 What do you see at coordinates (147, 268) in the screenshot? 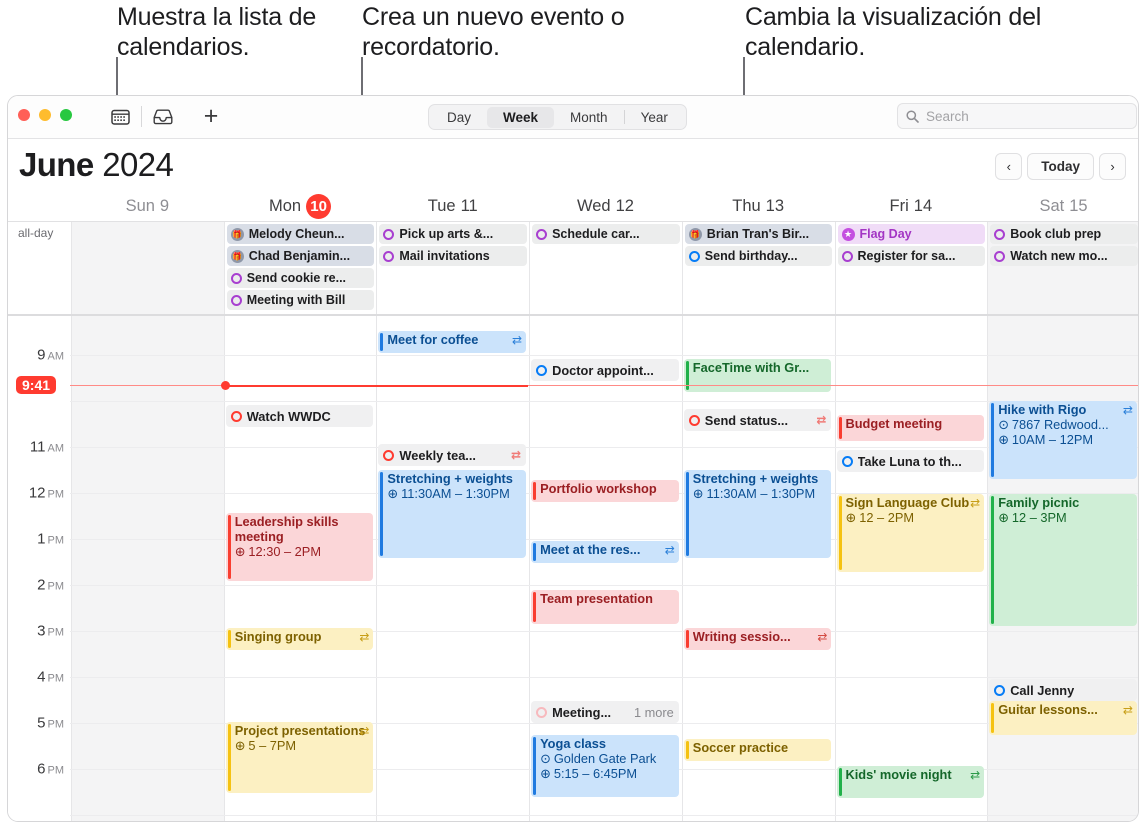
I see `all-day-column-sun` at bounding box center [147, 268].